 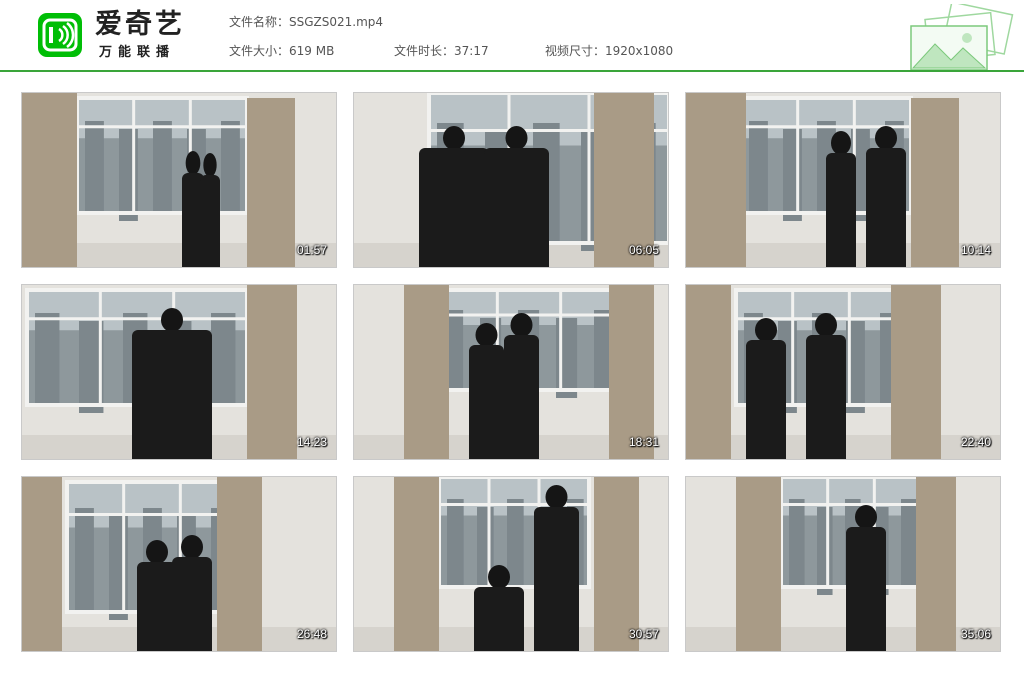 I want to click on thumbnail-timestamp: 35:06, so click(x=975, y=634).